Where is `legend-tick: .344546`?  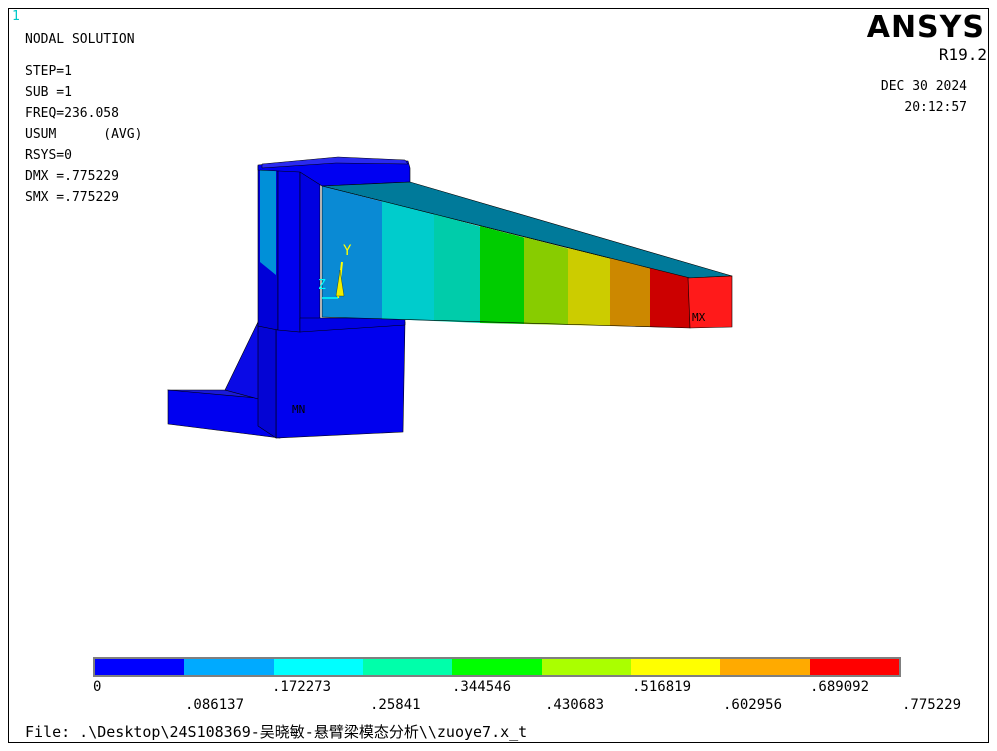
legend-tick: .344546 is located at coordinates (482, 687).